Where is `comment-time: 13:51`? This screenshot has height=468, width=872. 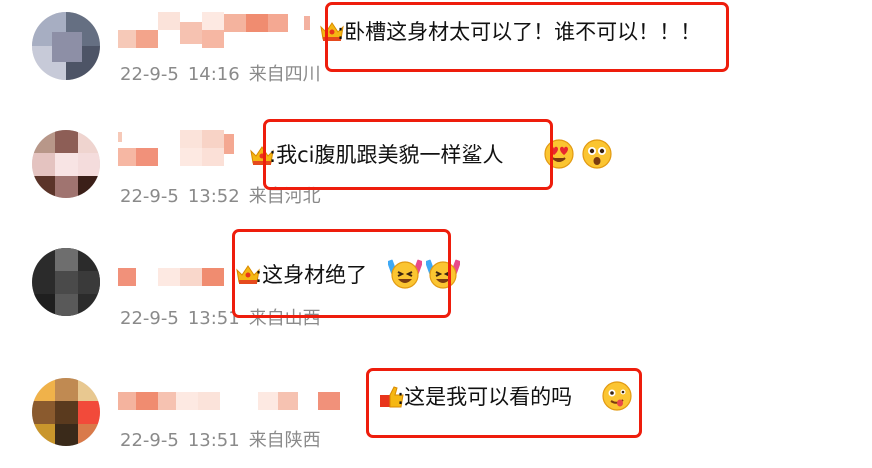 comment-time: 13:51 is located at coordinates (213, 440).